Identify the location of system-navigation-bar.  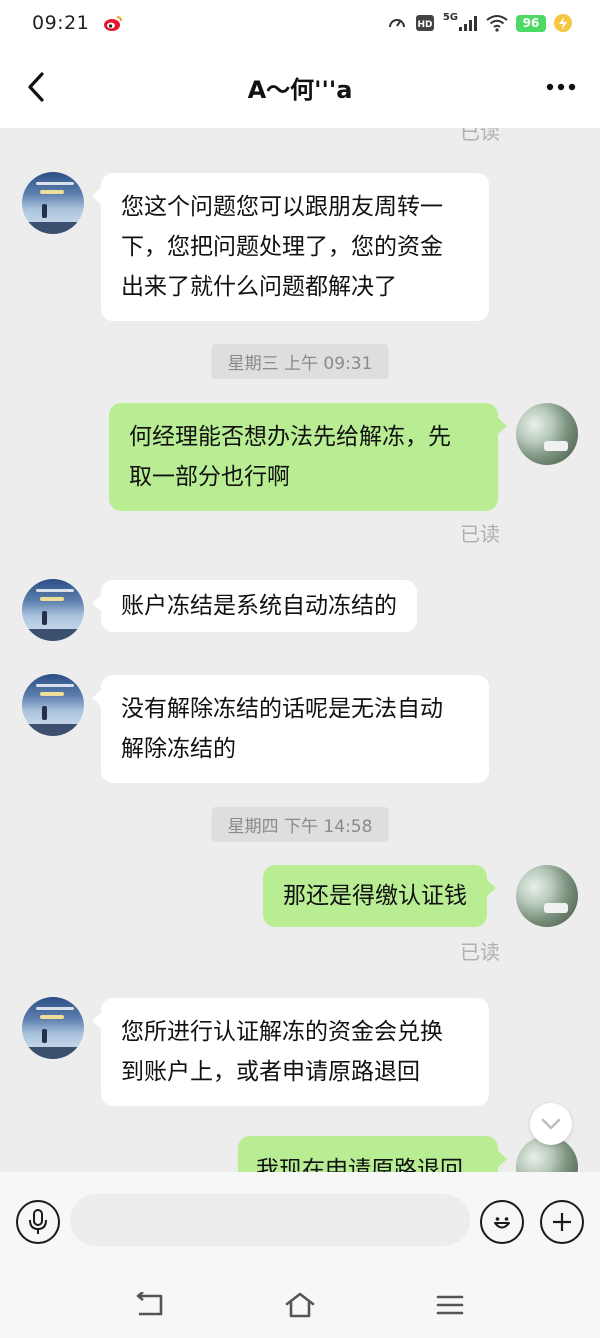
(300, 1305).